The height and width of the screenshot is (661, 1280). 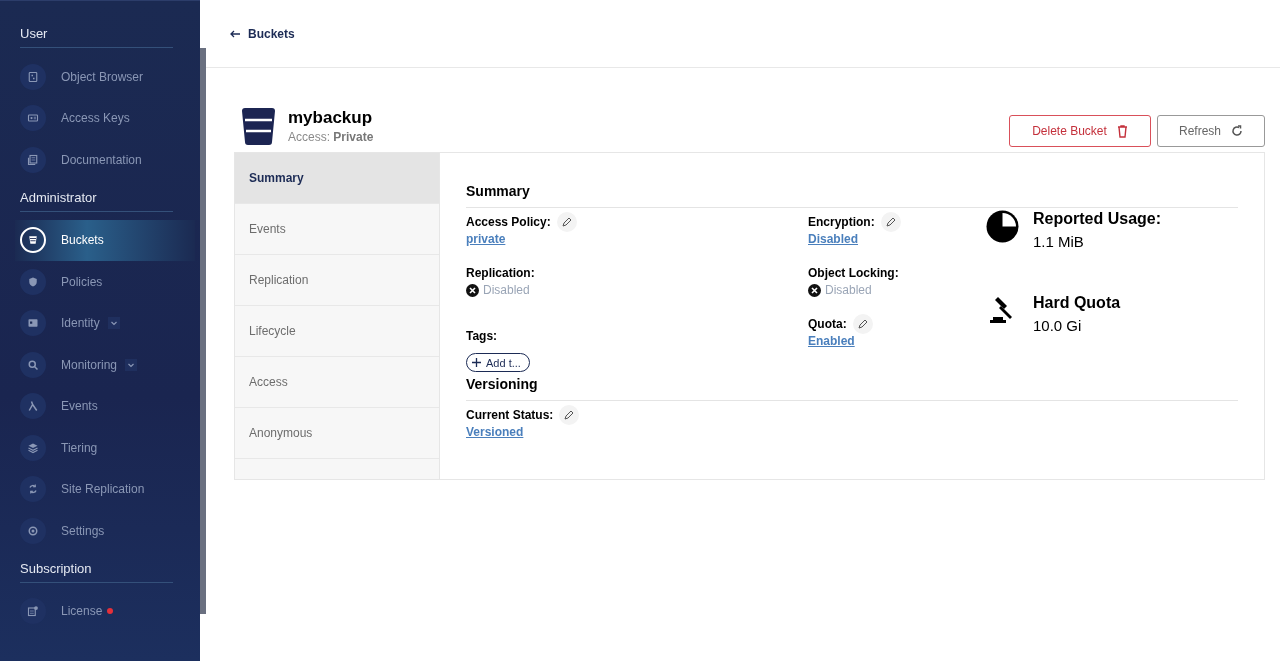 What do you see at coordinates (96, 569) in the screenshot?
I see `sidebar-section-title: Subscription` at bounding box center [96, 569].